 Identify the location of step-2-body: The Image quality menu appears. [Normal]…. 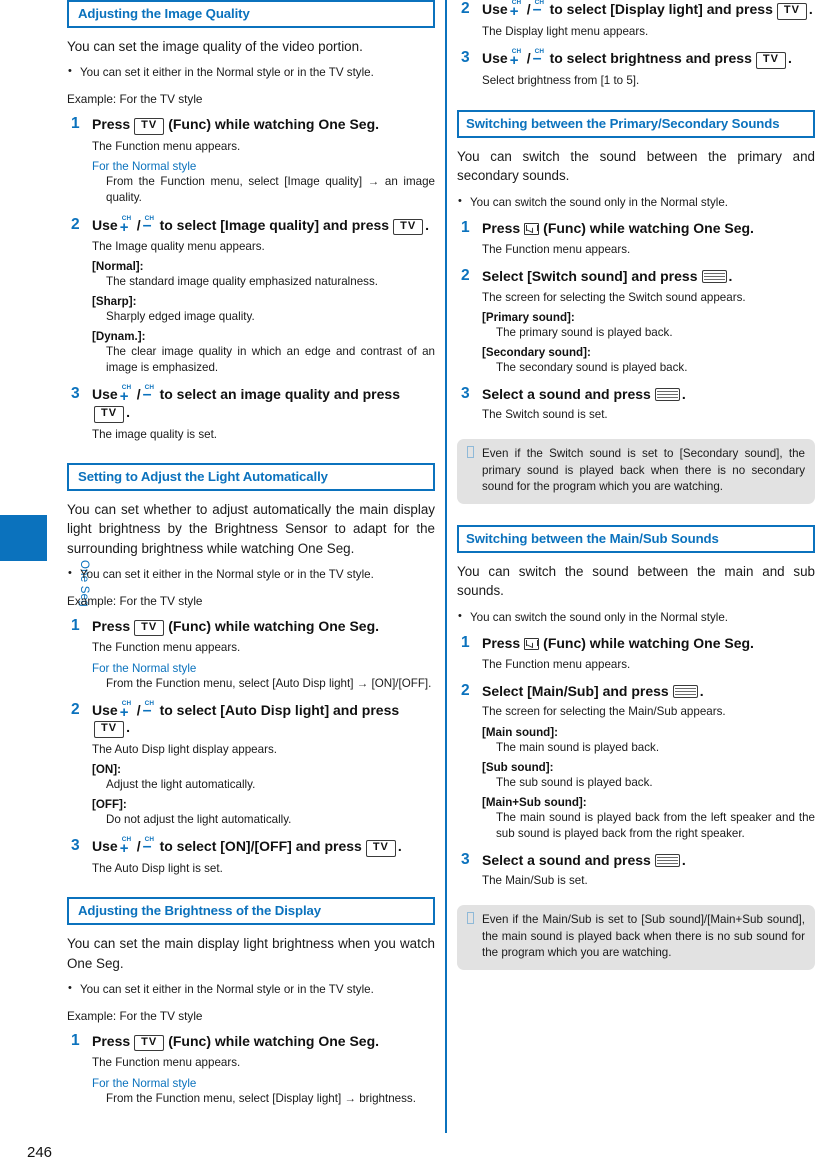
(251, 307).